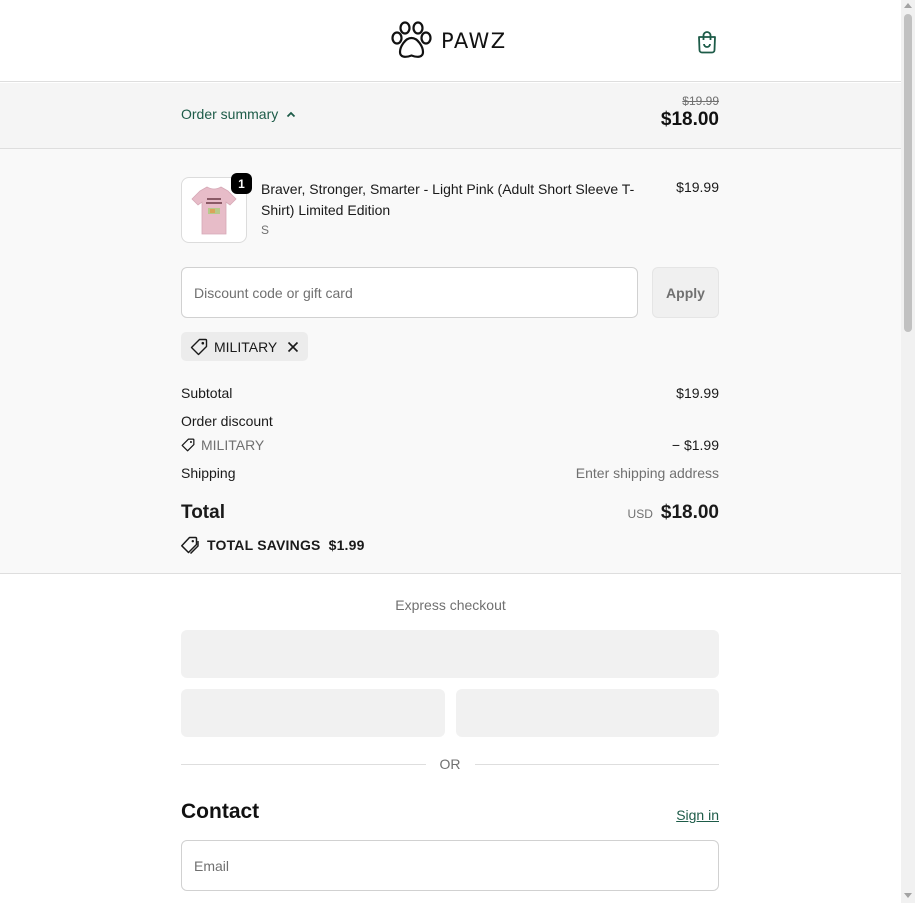  What do you see at coordinates (207, 393) in the screenshot?
I see `subtotal-label: Subtotal` at bounding box center [207, 393].